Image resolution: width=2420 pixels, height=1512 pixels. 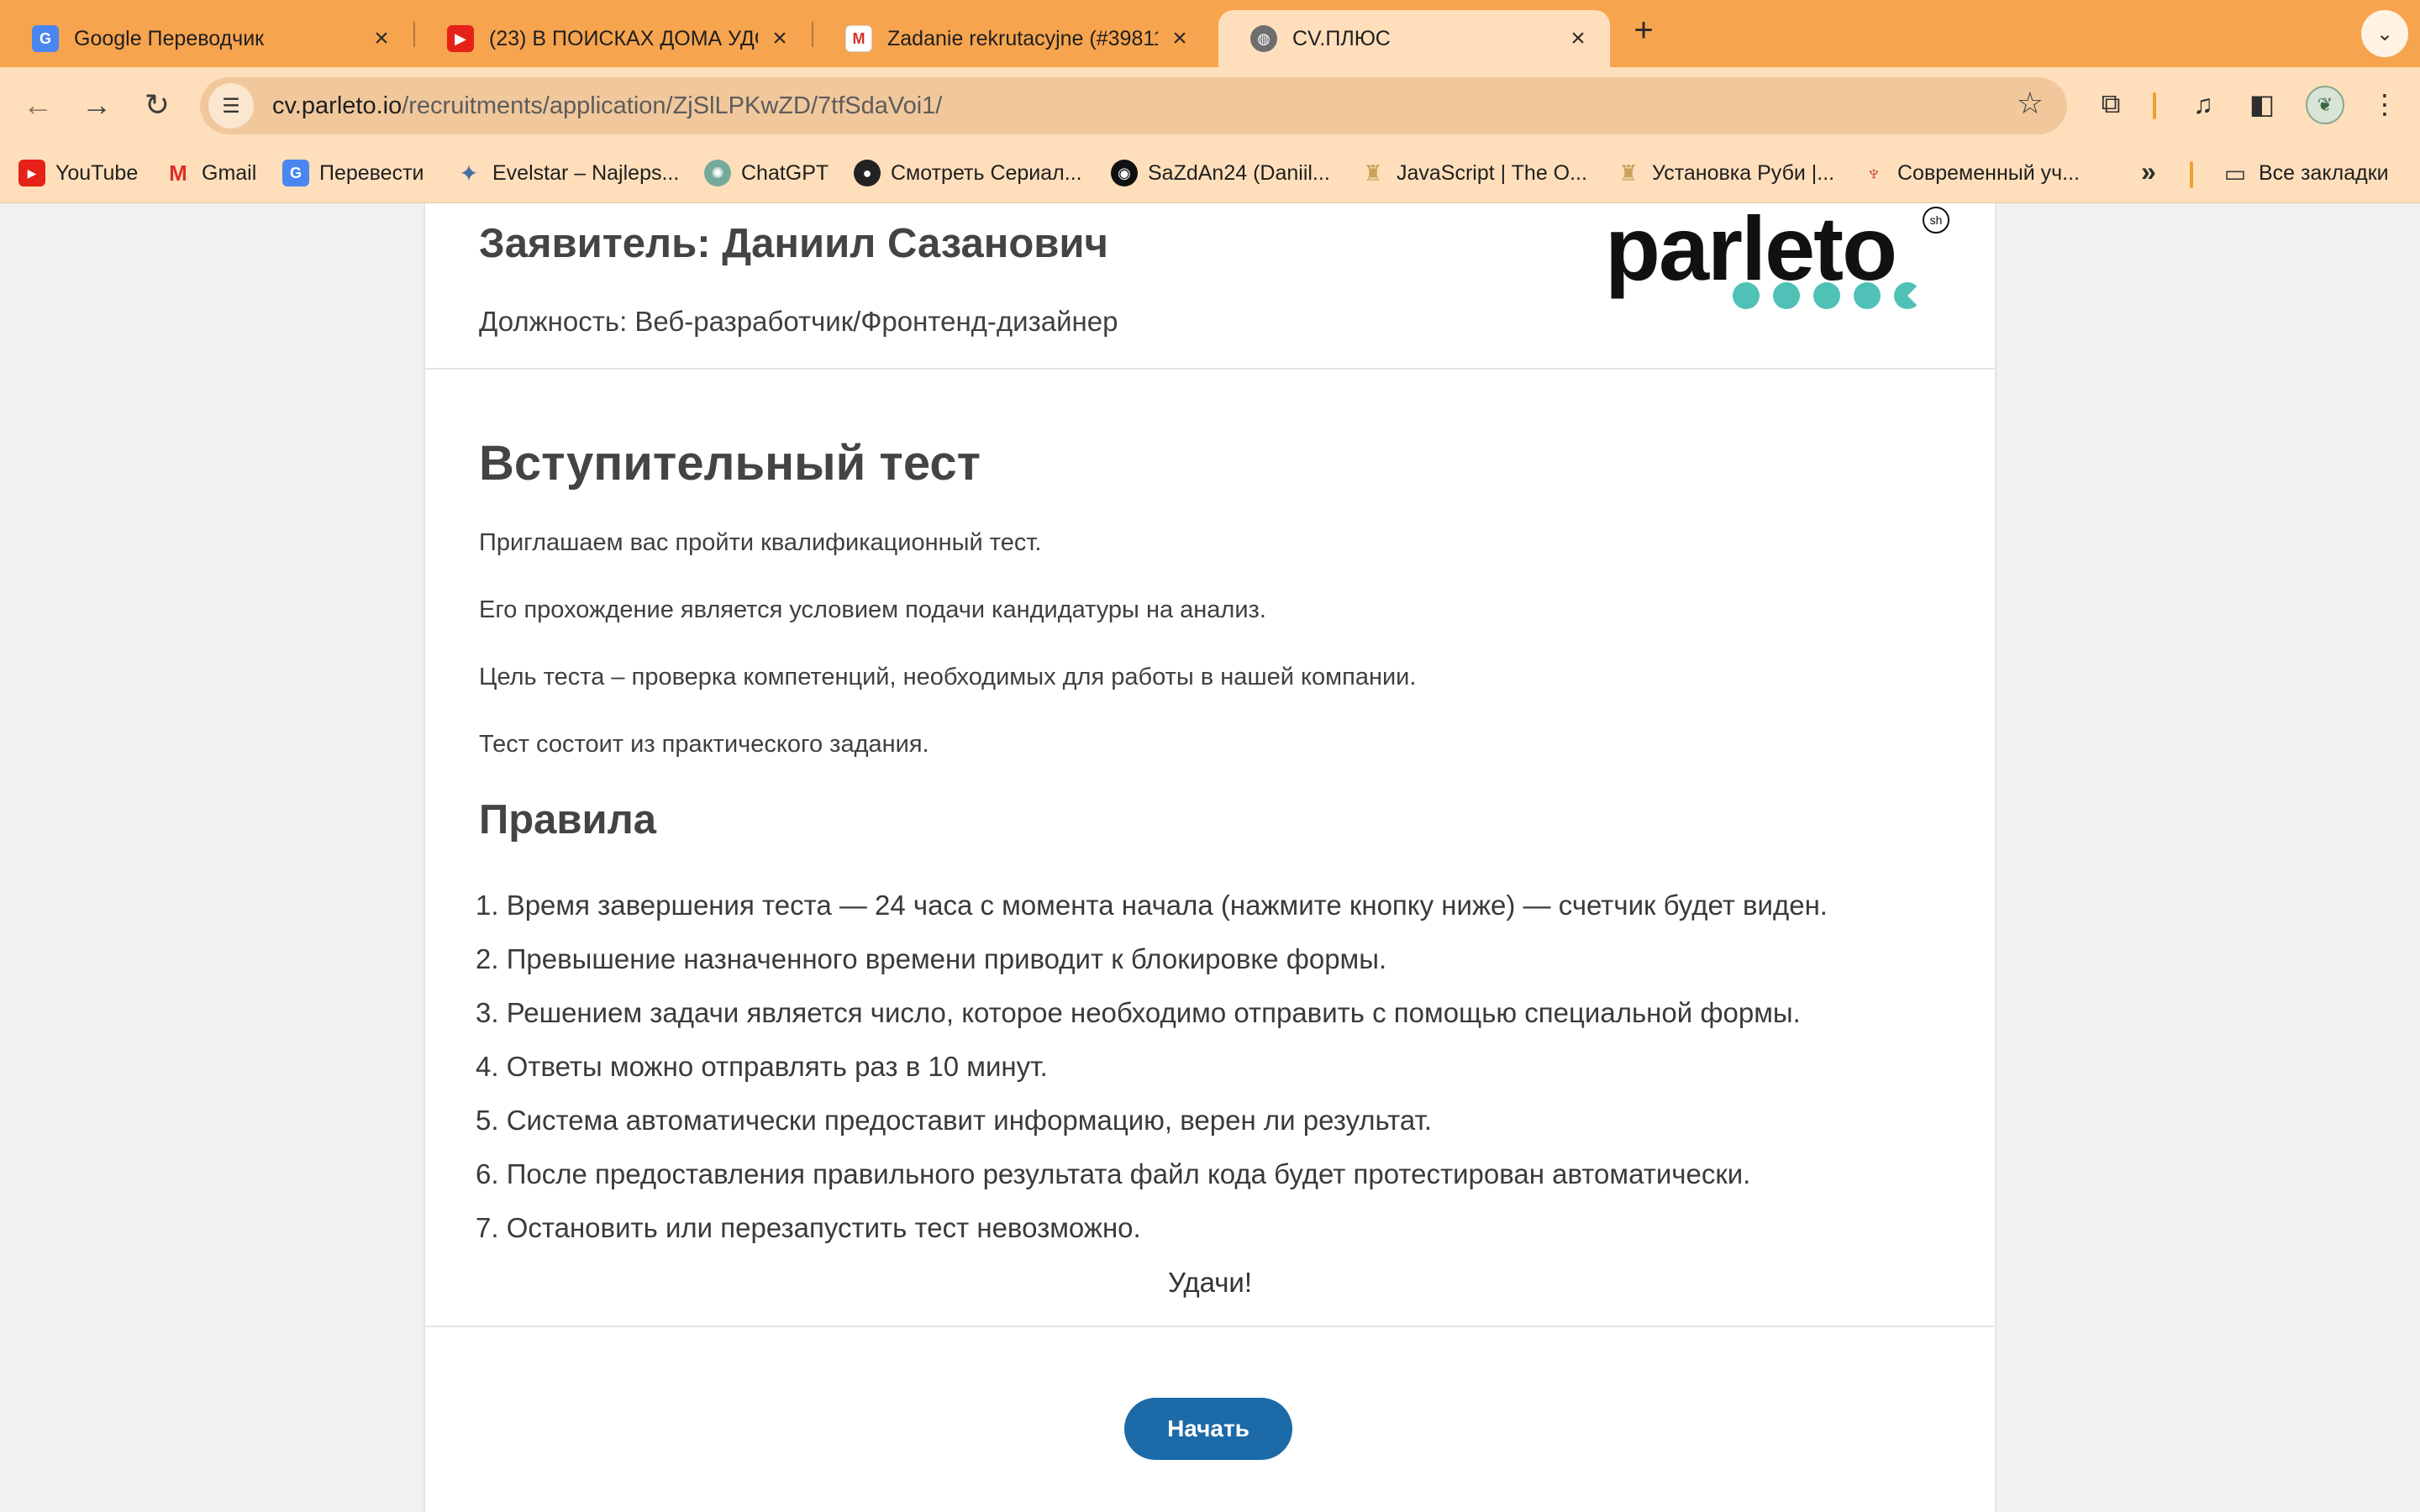 I want to click on evelstar-icon: ✦, so click(x=469, y=173).